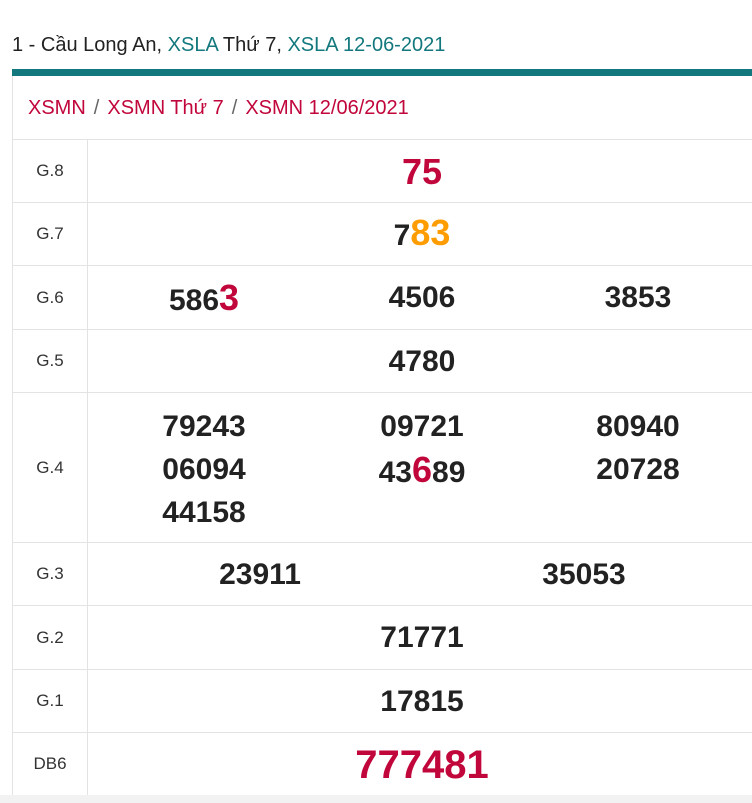 This screenshot has width=752, height=803. What do you see at coordinates (194, 300) in the screenshot?
I see `prize-digits: 586` at bounding box center [194, 300].